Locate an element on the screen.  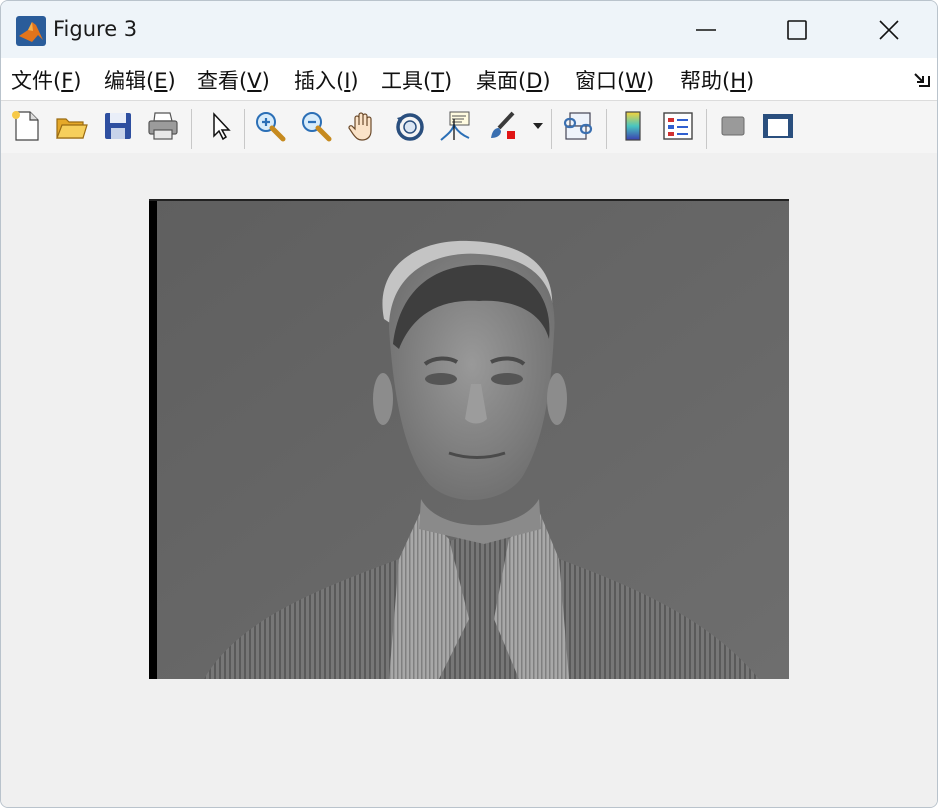
title-bar: Figure 3 is located at coordinates (469, 29).